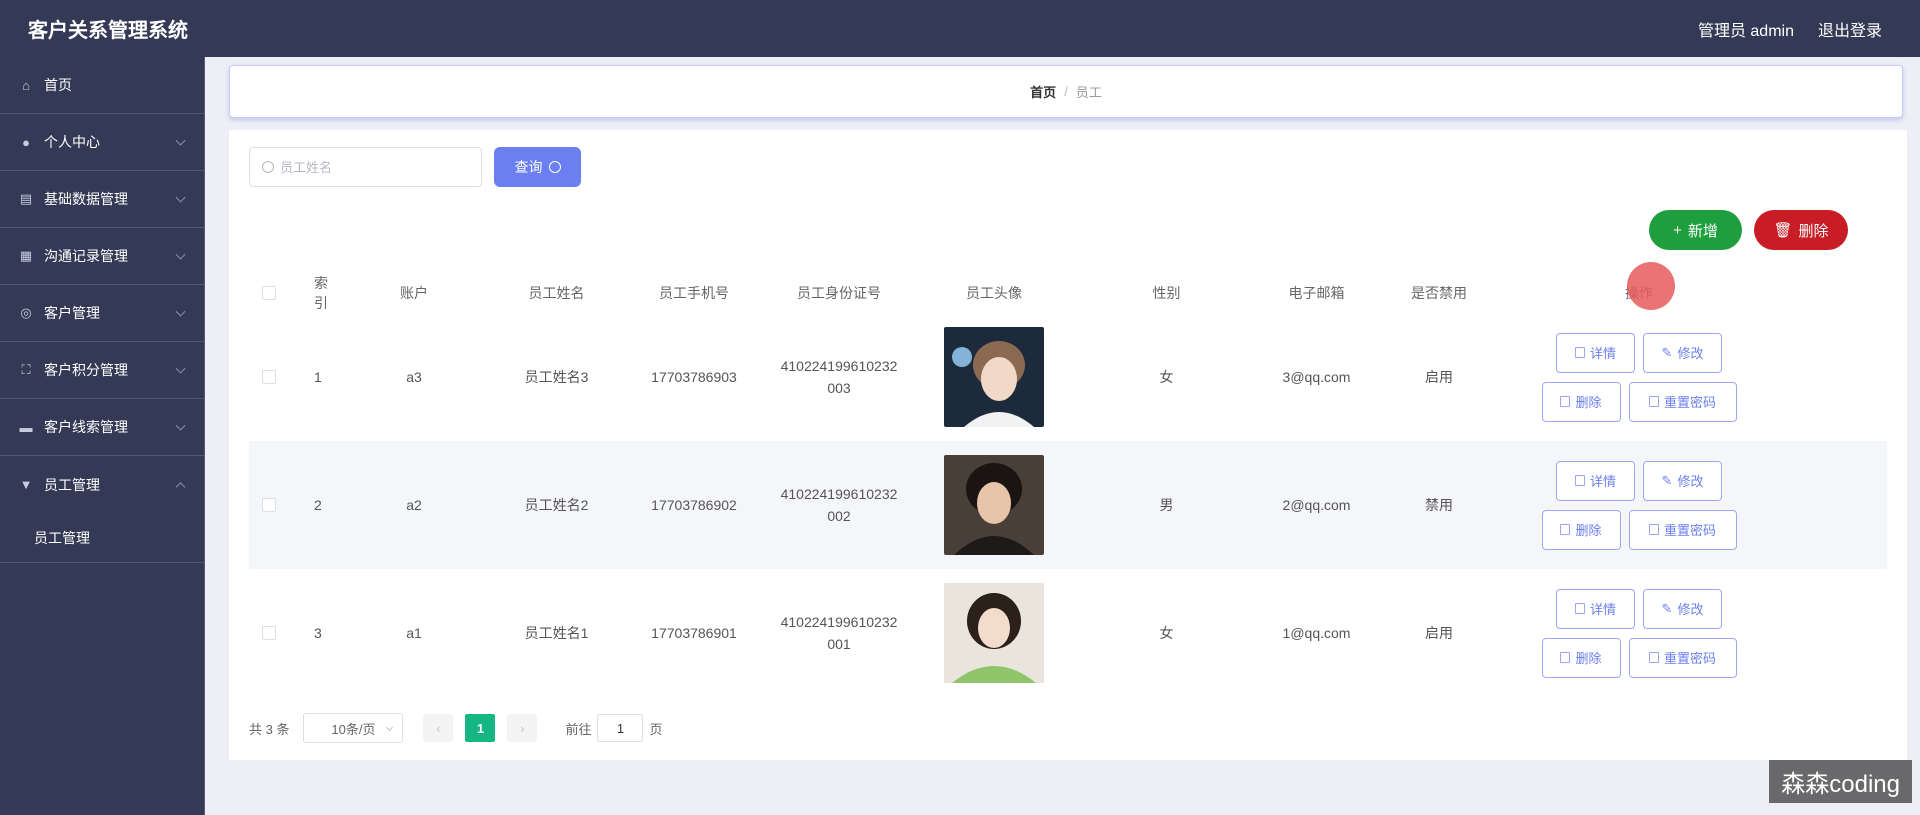 The height and width of the screenshot is (815, 1920). What do you see at coordinates (102, 484) in the screenshot?
I see `sidebar-item-staff: ▼ 员工管理` at bounding box center [102, 484].